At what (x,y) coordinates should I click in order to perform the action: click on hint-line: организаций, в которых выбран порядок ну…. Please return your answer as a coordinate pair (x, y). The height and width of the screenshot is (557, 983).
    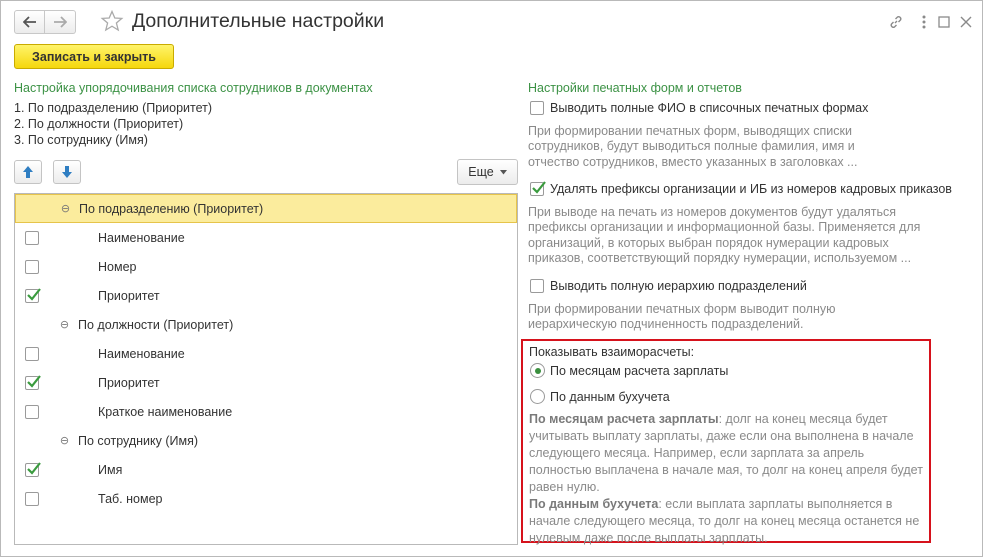
    Looking at the image, I should click on (708, 242).